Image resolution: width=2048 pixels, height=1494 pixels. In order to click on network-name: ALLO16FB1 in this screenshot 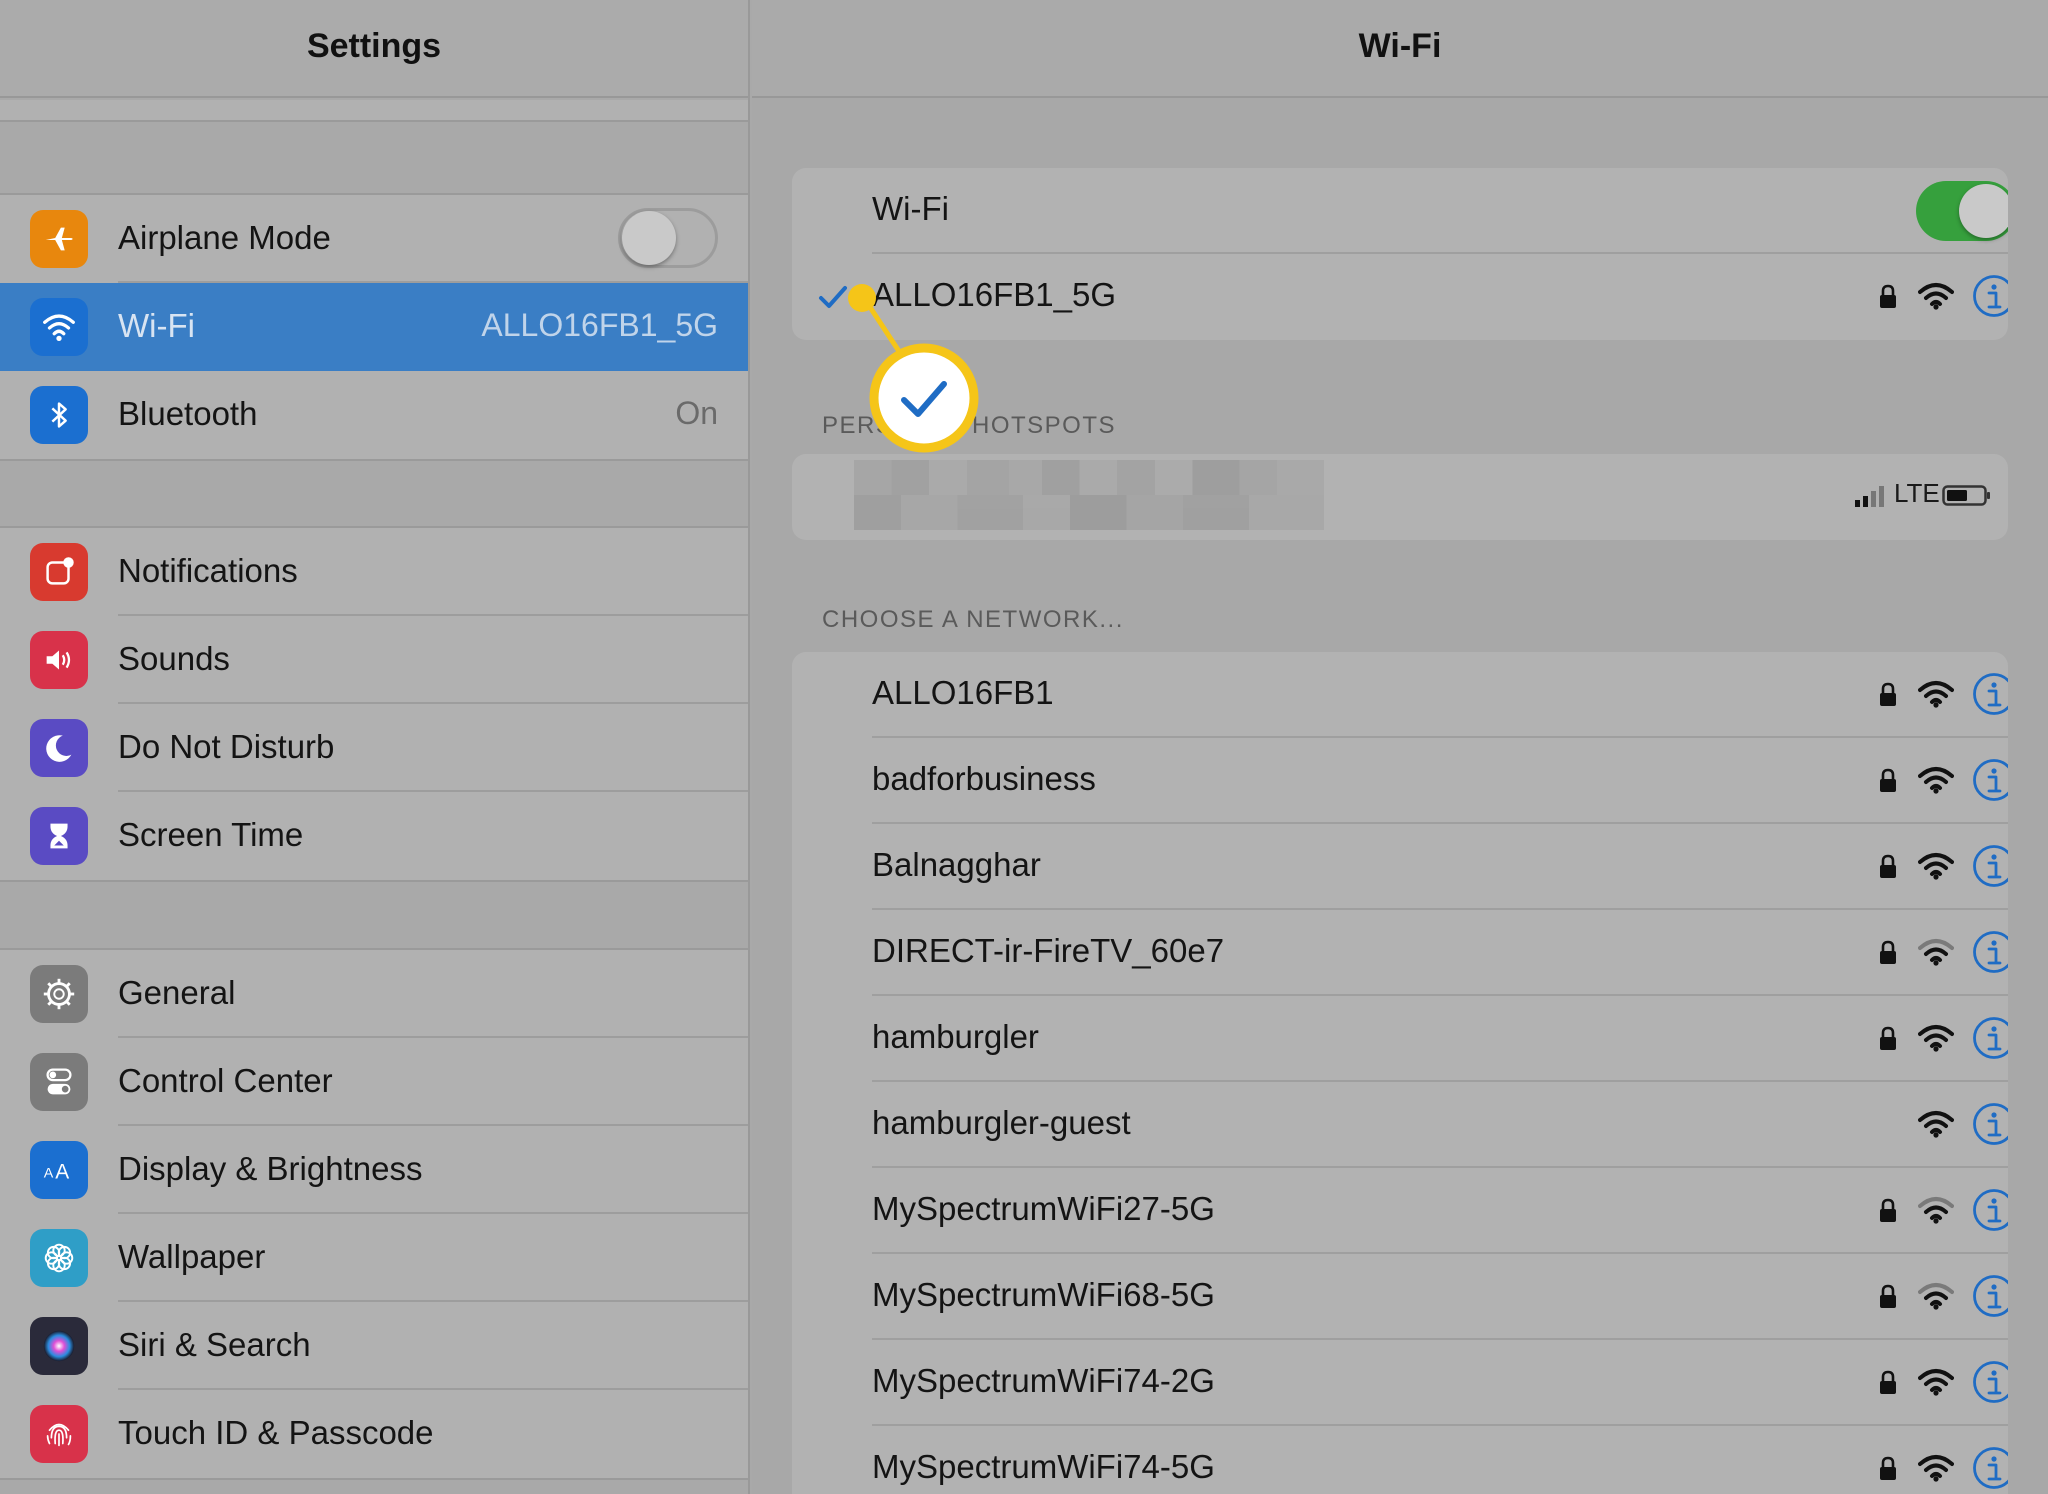, I will do `click(963, 692)`.